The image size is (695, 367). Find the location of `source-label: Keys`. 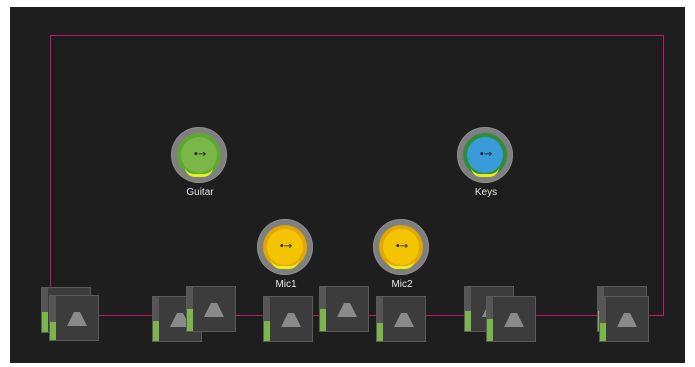

source-label: Keys is located at coordinates (486, 192).